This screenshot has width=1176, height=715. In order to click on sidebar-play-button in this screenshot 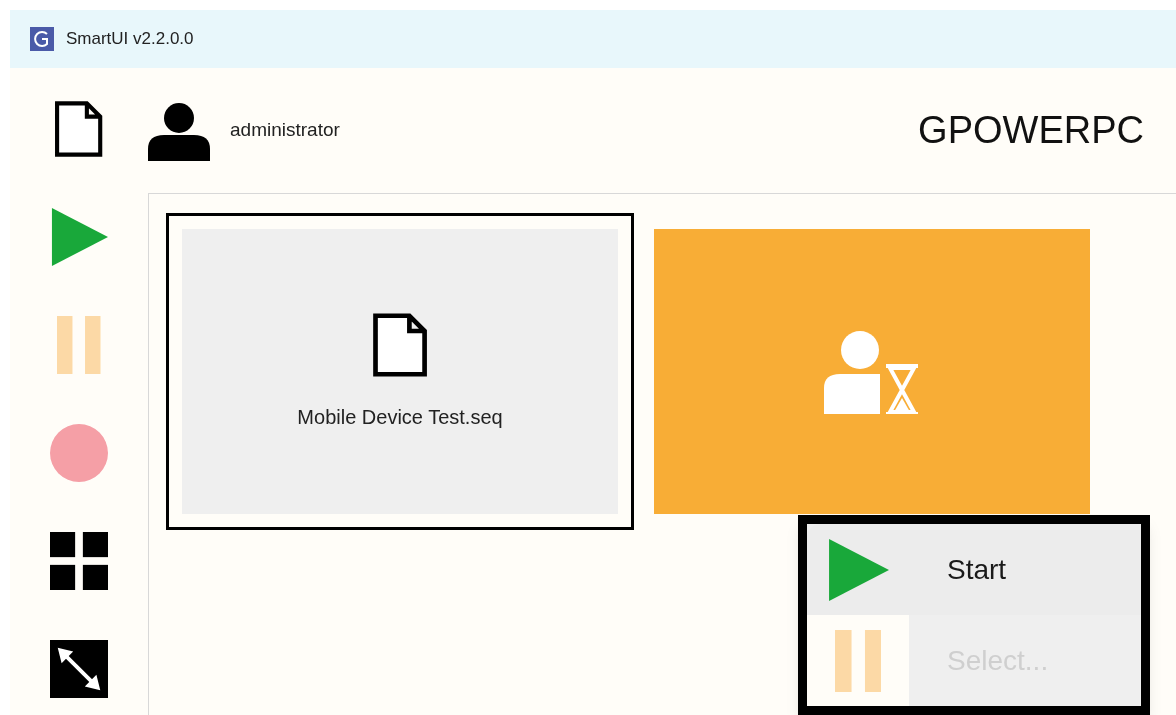, I will do `click(79, 237)`.